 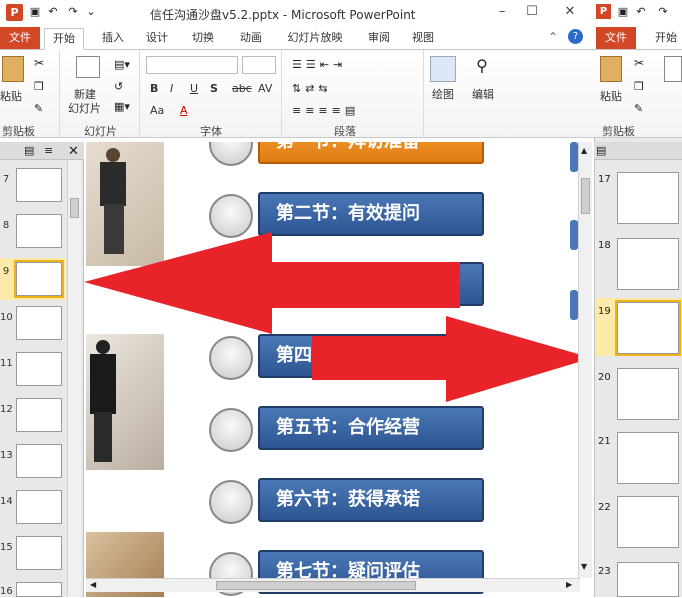 I want to click on cut-icon: ✂, so click(x=639, y=63).